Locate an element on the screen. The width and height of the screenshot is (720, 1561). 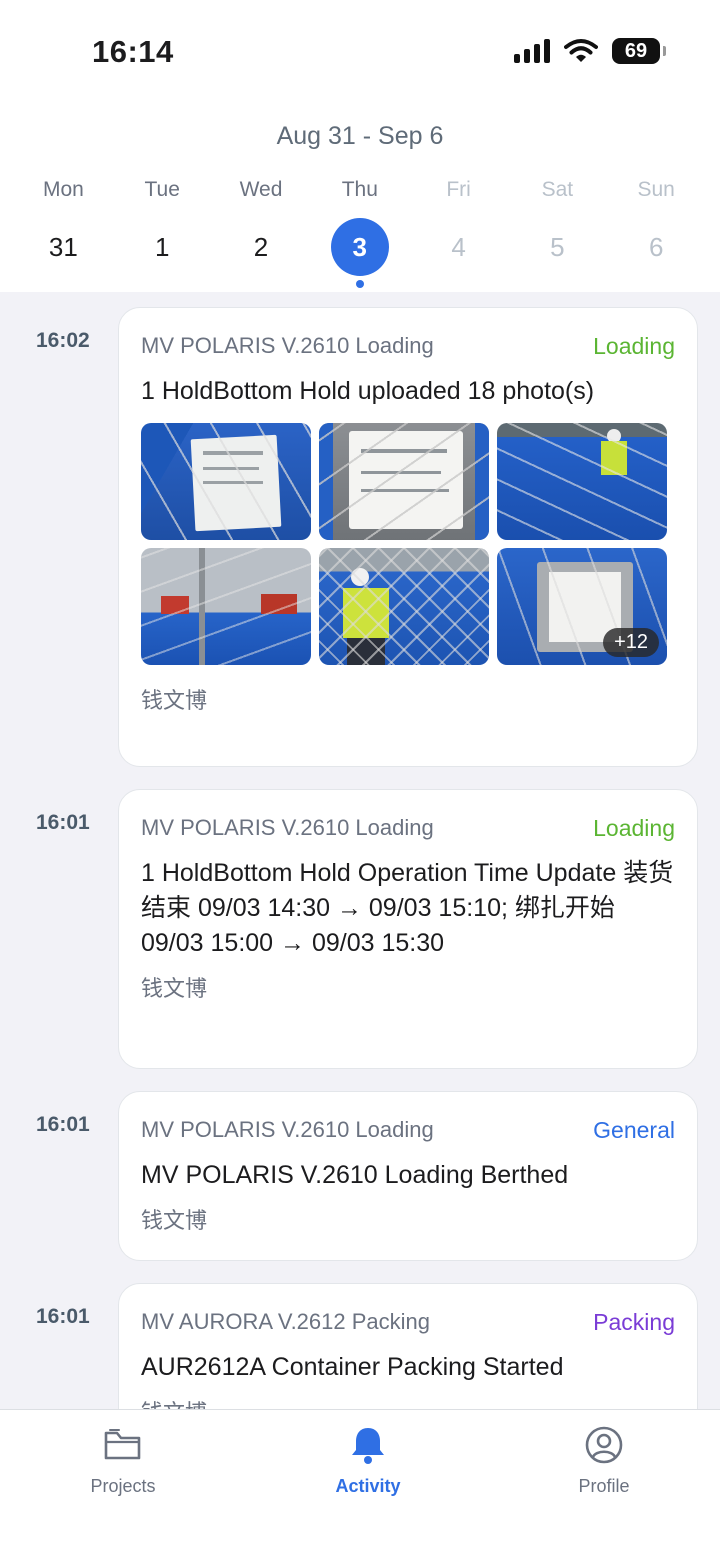
photo-thumbnail-more: +12 is located at coordinates (582, 606).